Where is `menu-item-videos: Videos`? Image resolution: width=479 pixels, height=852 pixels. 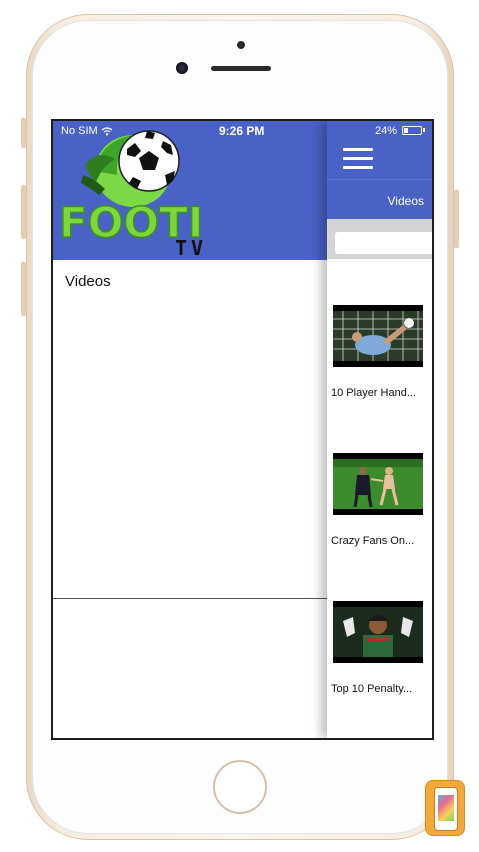 menu-item-videos: Videos is located at coordinates (88, 281).